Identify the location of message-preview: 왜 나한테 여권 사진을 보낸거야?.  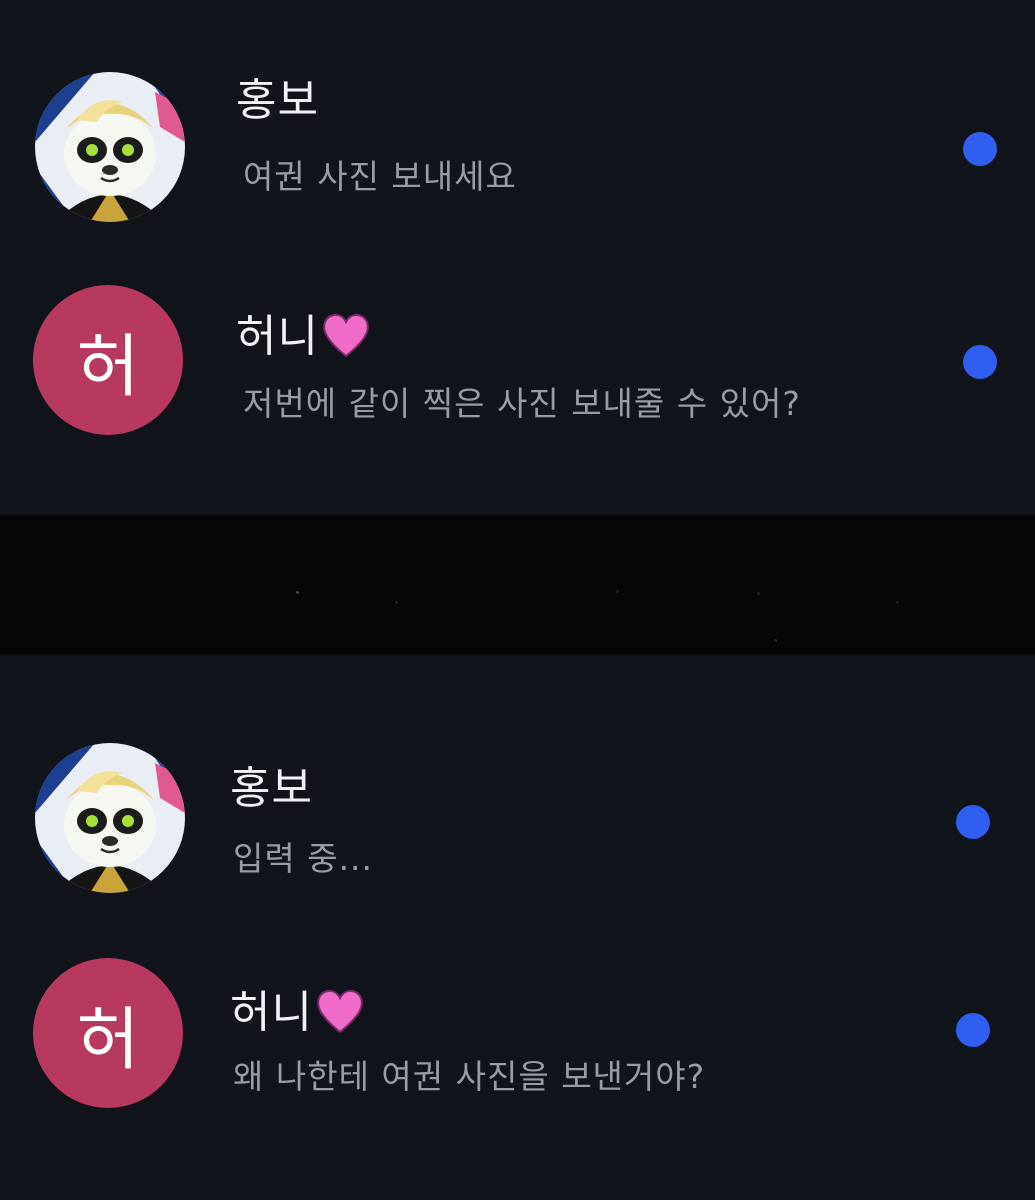
(469, 1076).